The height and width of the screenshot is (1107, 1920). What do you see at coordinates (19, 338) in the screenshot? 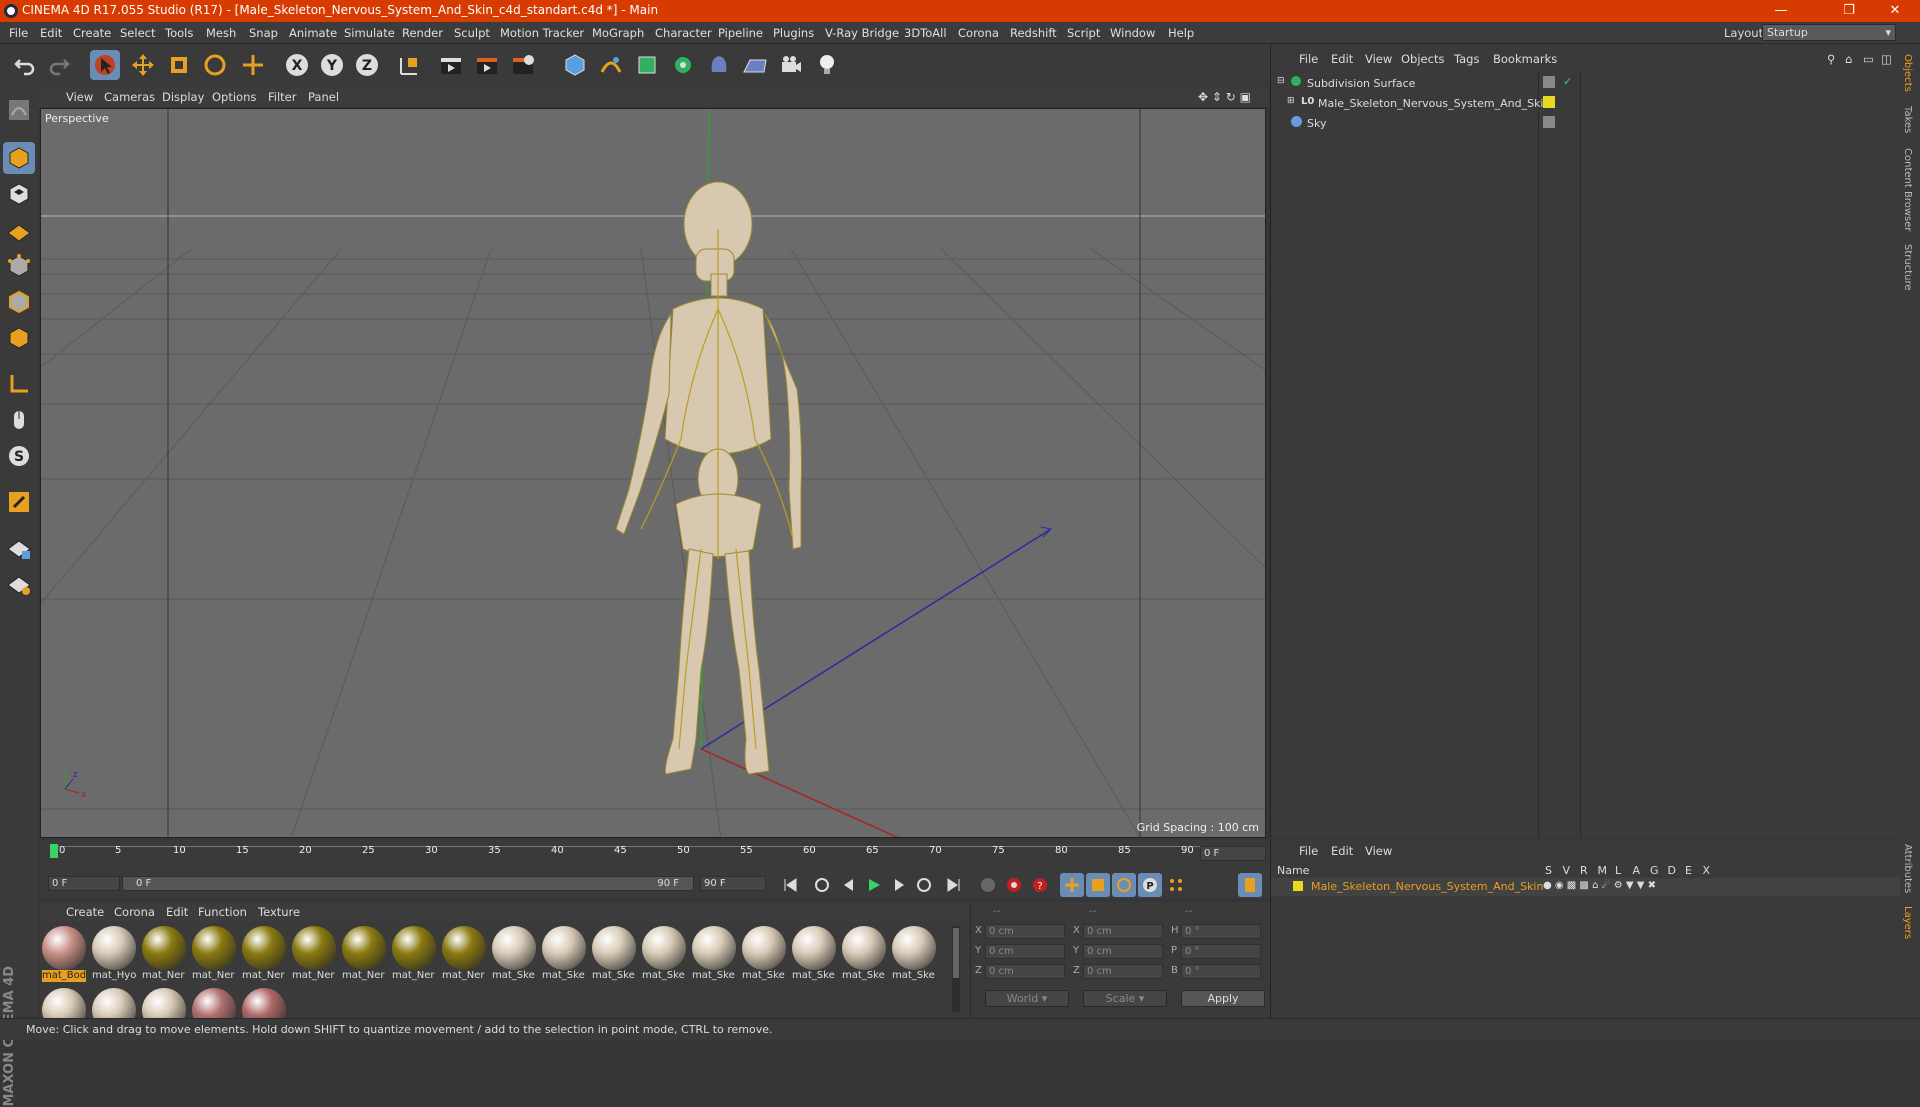
I see `polygons-mode-button` at bounding box center [19, 338].